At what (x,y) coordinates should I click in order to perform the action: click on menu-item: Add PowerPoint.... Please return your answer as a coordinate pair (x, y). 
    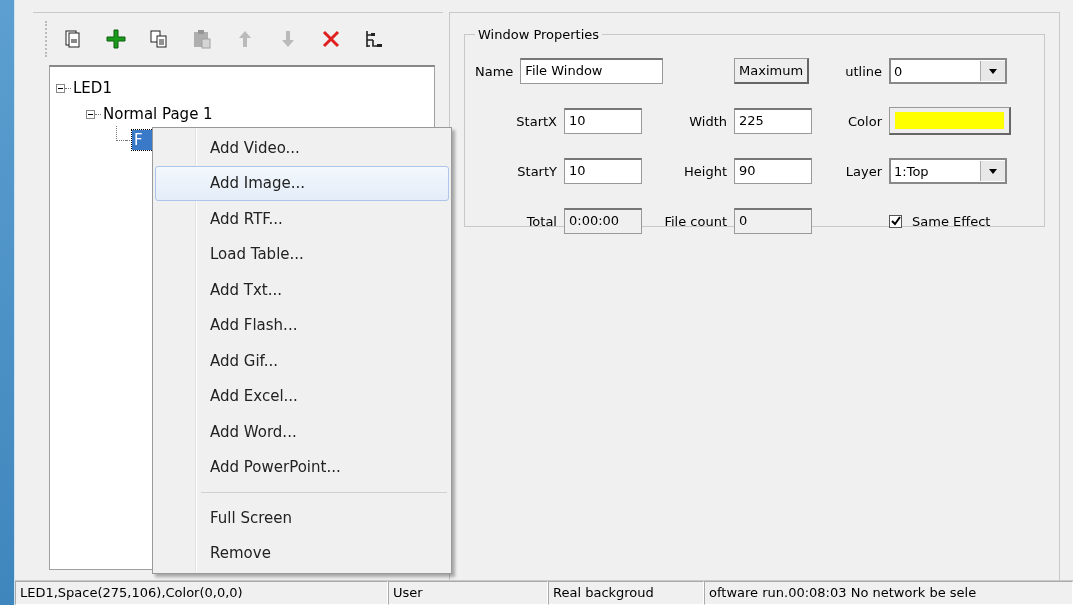
    Looking at the image, I should click on (302, 467).